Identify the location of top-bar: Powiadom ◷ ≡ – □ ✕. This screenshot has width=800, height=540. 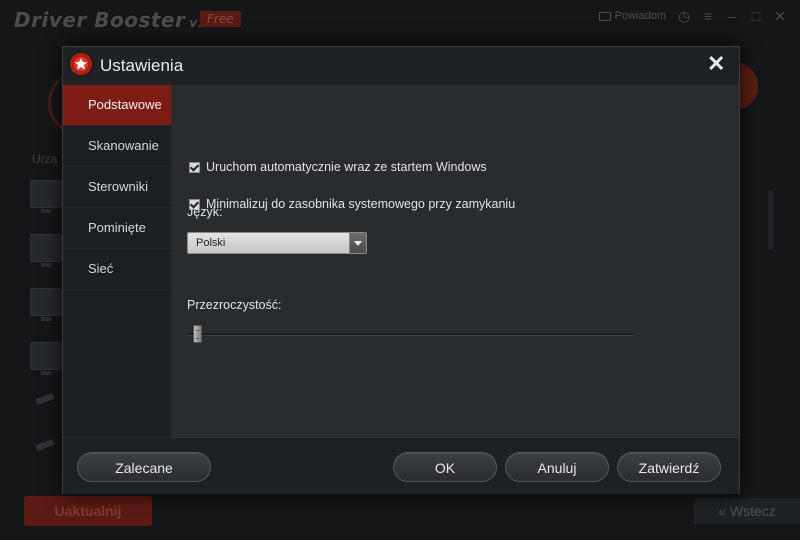
(692, 16).